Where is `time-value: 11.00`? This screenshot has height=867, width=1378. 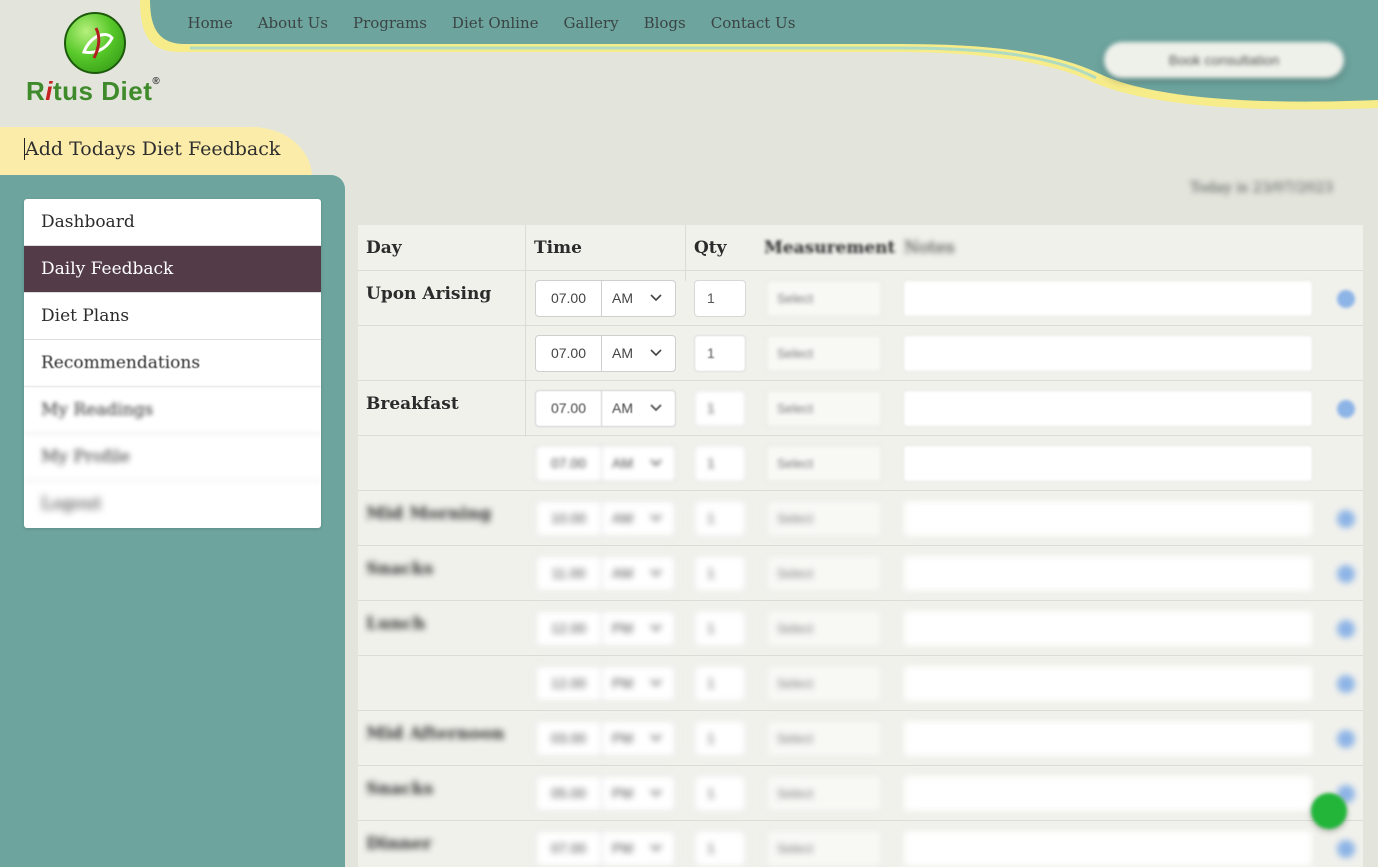 time-value: 11.00 is located at coordinates (569, 573).